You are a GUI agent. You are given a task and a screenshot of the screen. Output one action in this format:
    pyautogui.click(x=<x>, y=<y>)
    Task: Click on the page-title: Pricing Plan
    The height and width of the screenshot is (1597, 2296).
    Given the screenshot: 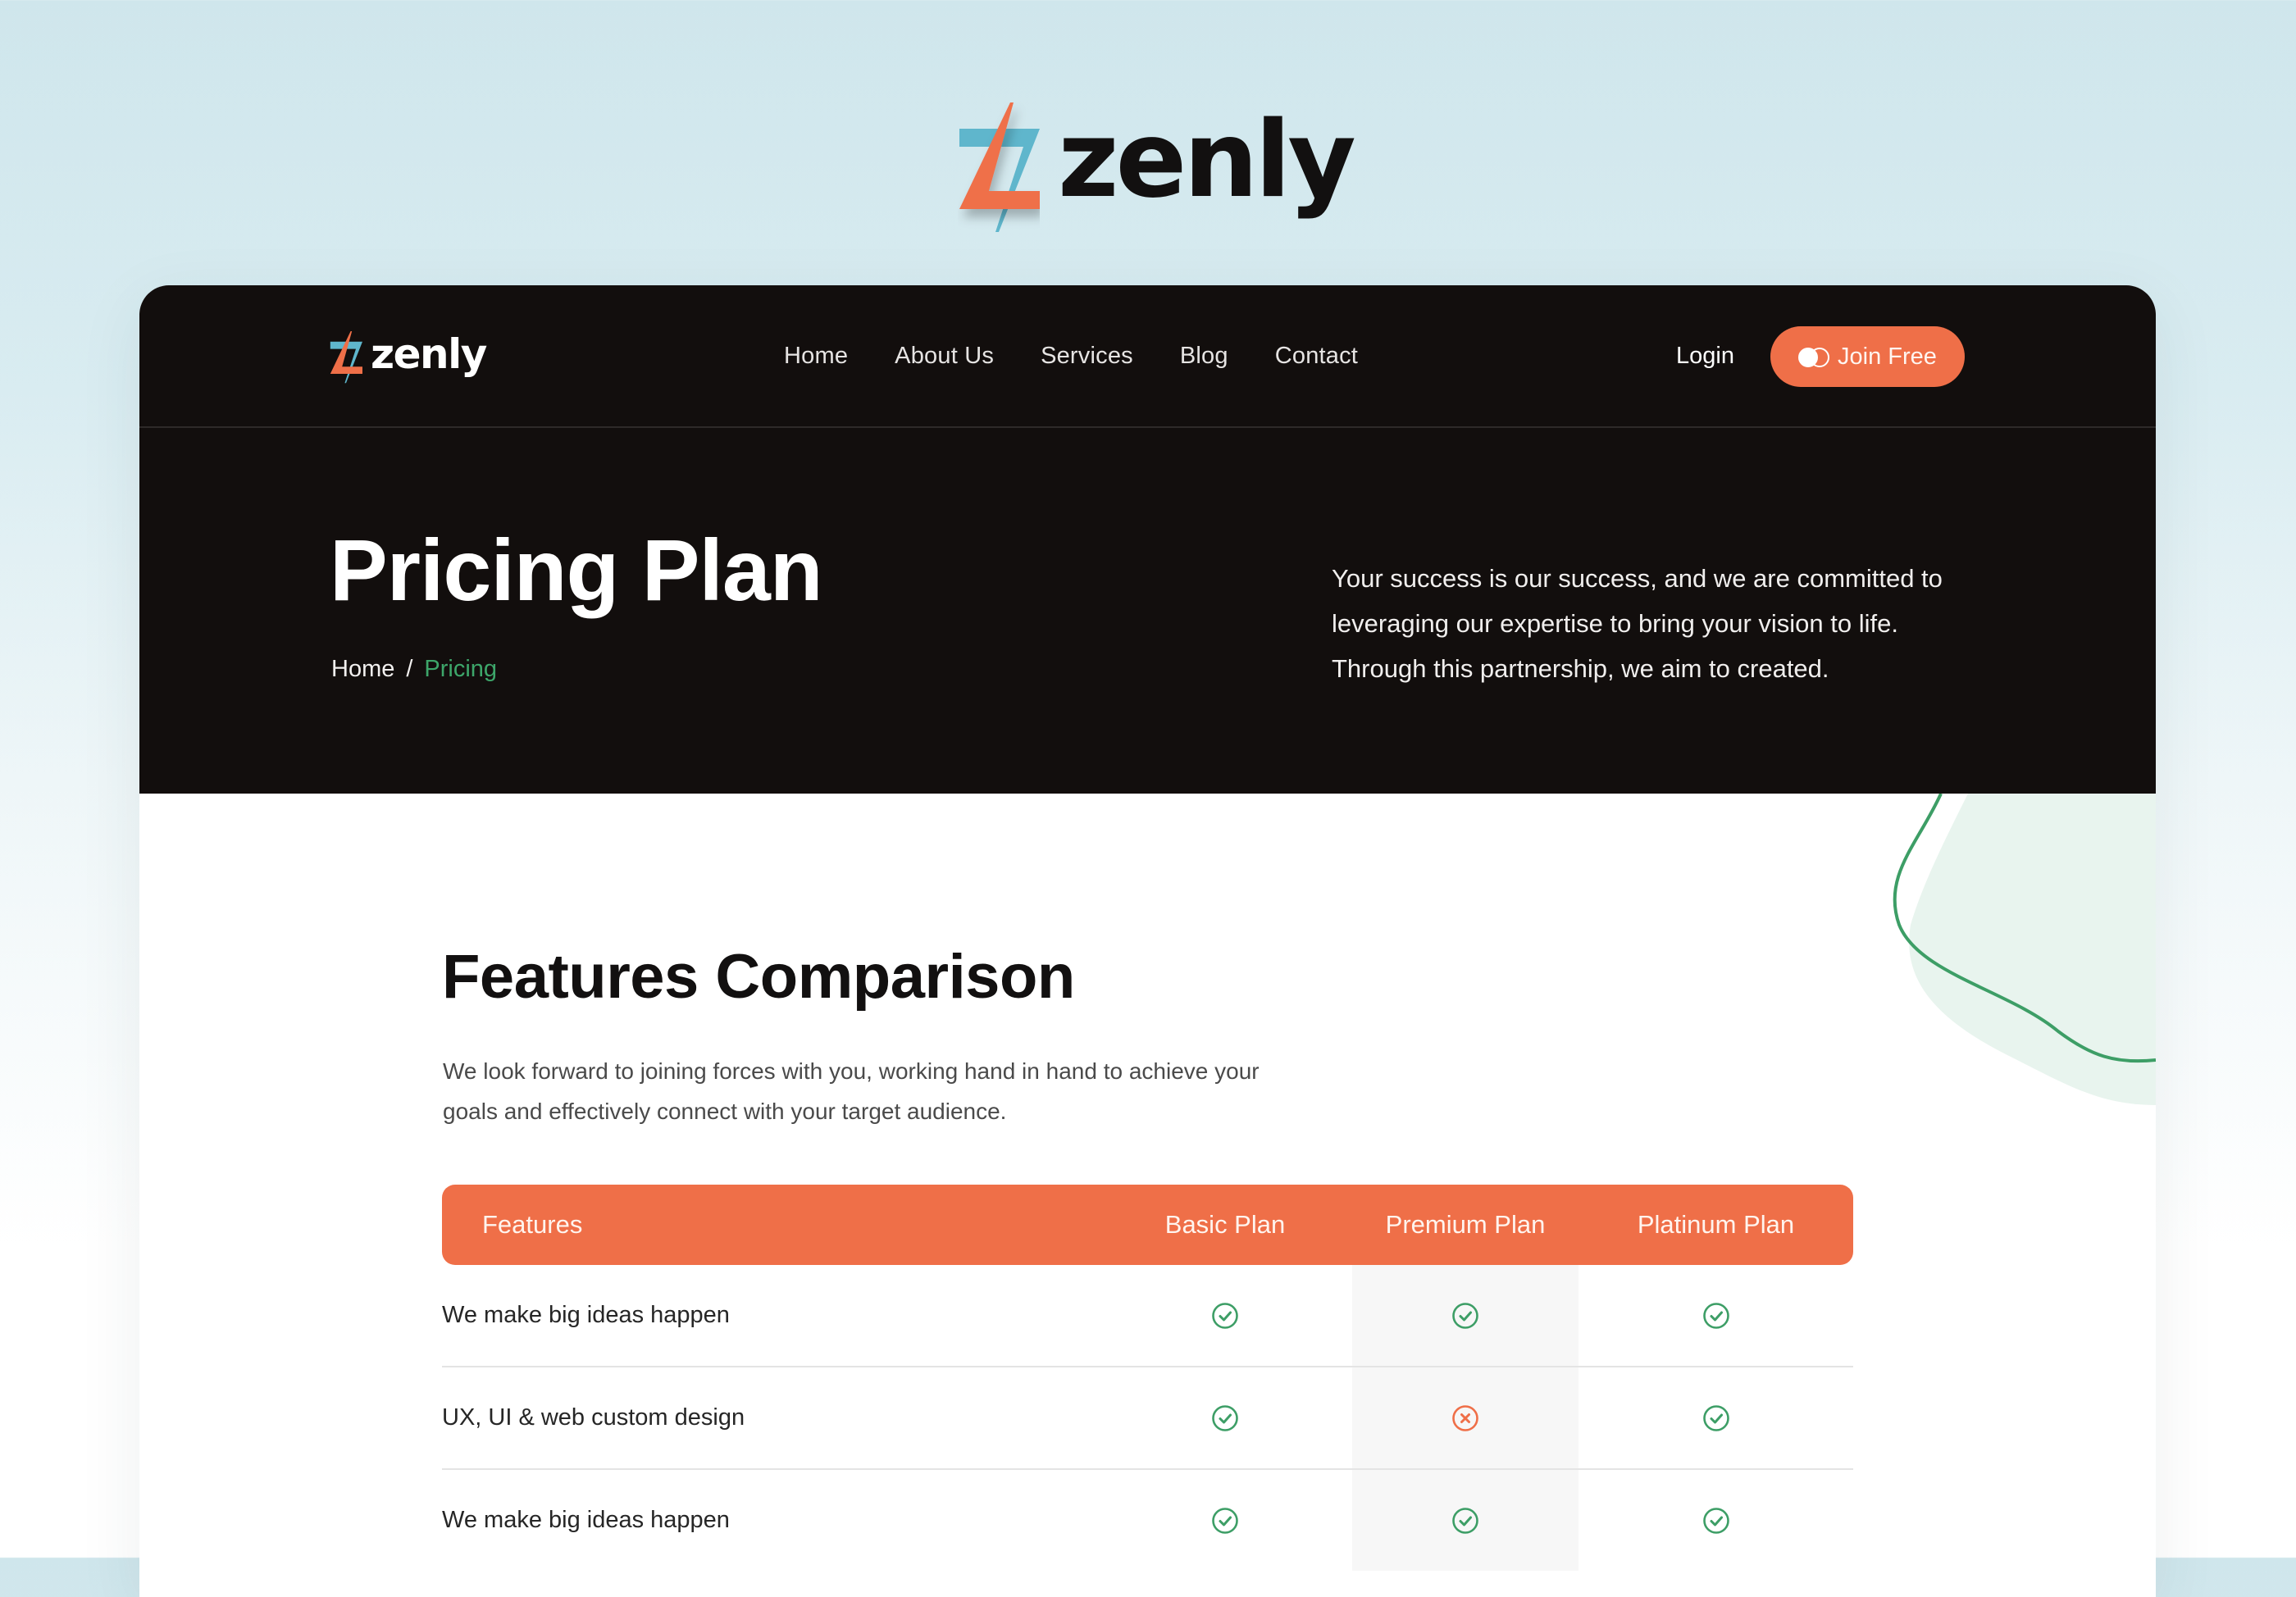 What is the action you would take?
    pyautogui.click(x=576, y=570)
    